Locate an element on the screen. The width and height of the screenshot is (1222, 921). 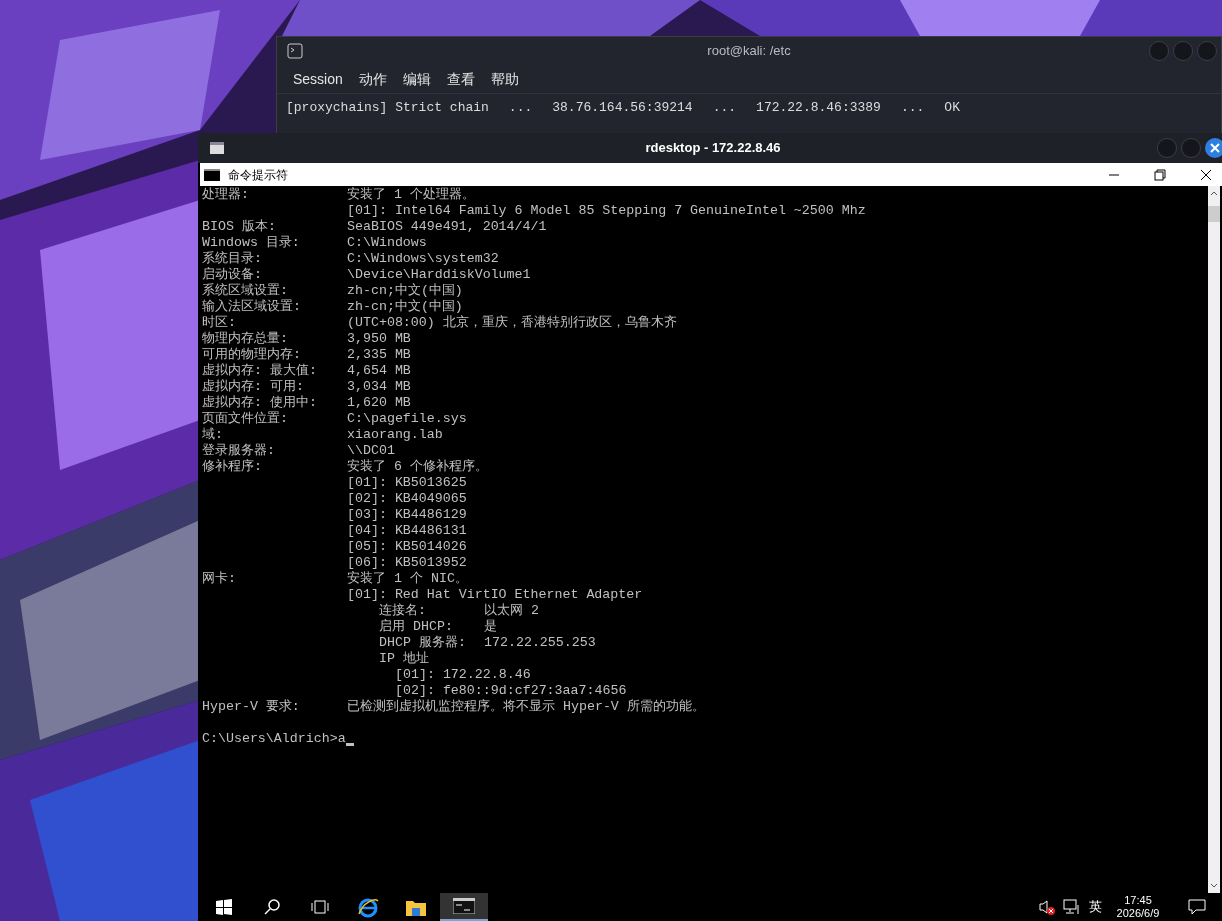
field-value: 以太网 2 is located at coordinates (511, 611).